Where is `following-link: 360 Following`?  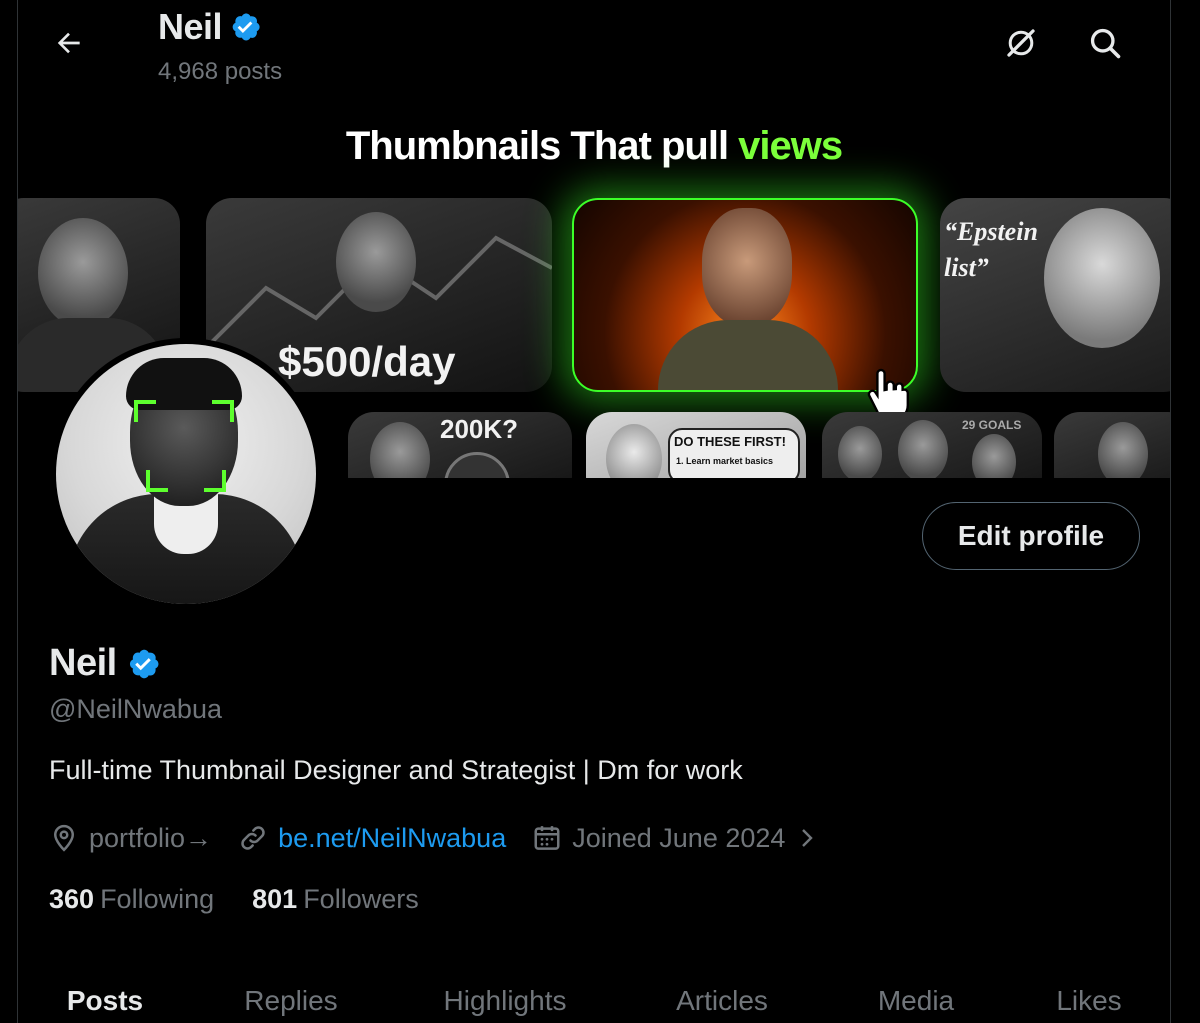
following-link: 360 Following is located at coordinates (131, 899).